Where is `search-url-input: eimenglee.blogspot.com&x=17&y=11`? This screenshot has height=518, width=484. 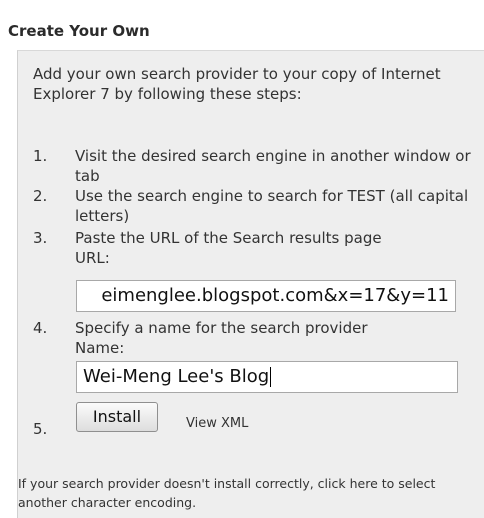 search-url-input: eimenglee.blogspot.com&x=17&y=11 is located at coordinates (266, 296).